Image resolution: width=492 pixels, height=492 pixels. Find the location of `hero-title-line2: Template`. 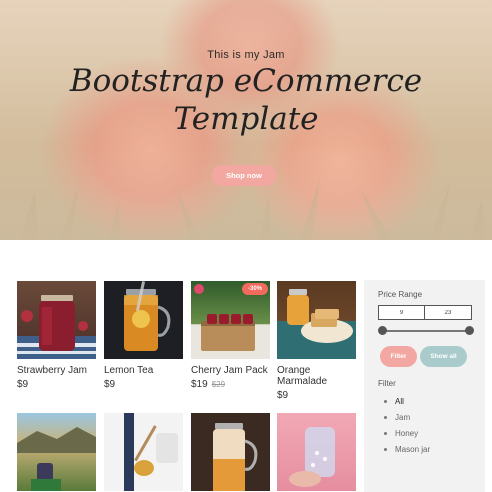

hero-title-line2: Template is located at coordinates (246, 119).